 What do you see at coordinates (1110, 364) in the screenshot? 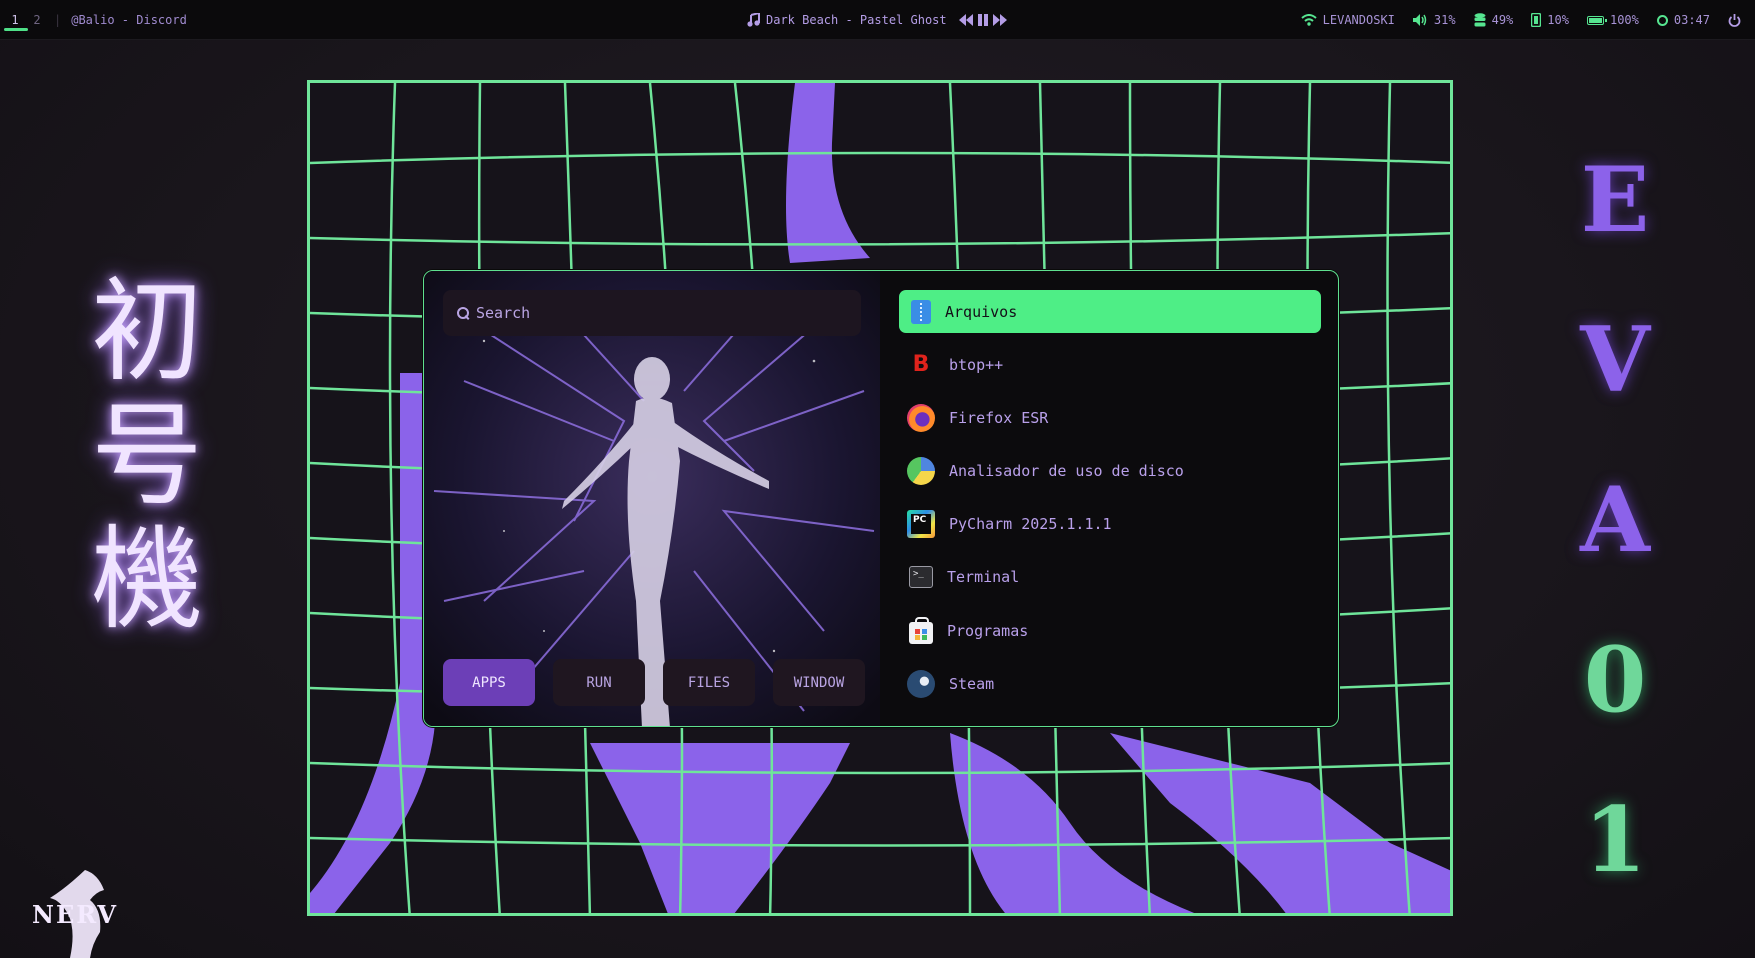
I see `app-item-btop: B btop++` at bounding box center [1110, 364].